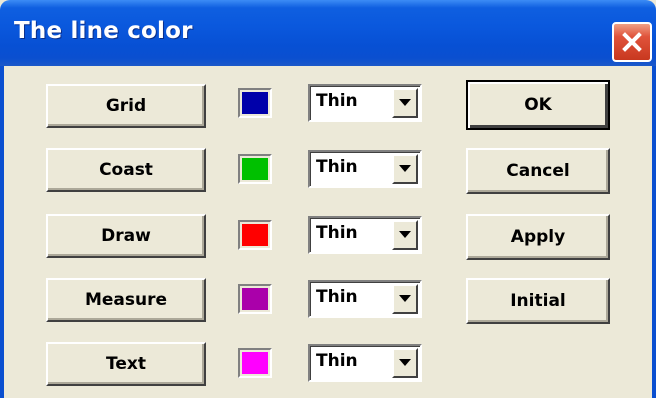  I want to click on grid-button: Grid, so click(126, 106).